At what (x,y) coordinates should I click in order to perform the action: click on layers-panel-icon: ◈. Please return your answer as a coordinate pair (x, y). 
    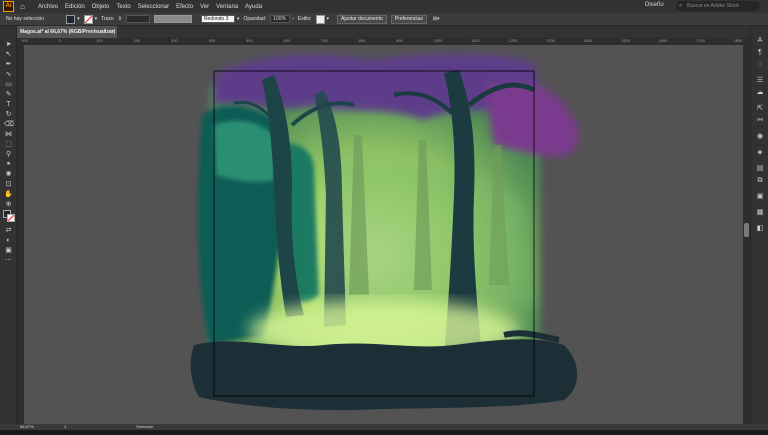
    Looking at the image, I should click on (760, 153).